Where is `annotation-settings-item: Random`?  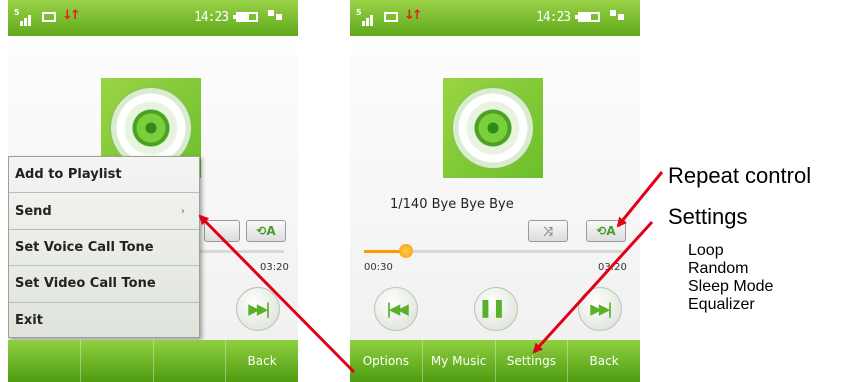
annotation-settings-item: Random is located at coordinates (718, 268).